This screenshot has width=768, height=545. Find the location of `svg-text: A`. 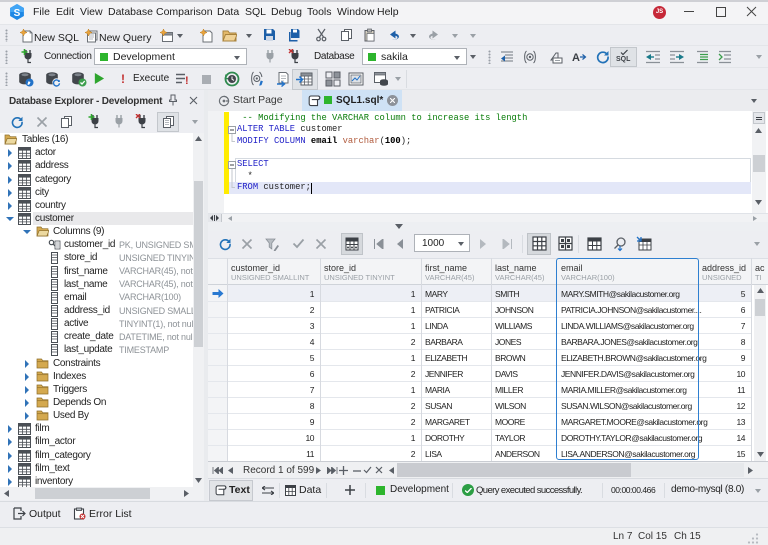

svg-text: A is located at coordinates (576, 58).